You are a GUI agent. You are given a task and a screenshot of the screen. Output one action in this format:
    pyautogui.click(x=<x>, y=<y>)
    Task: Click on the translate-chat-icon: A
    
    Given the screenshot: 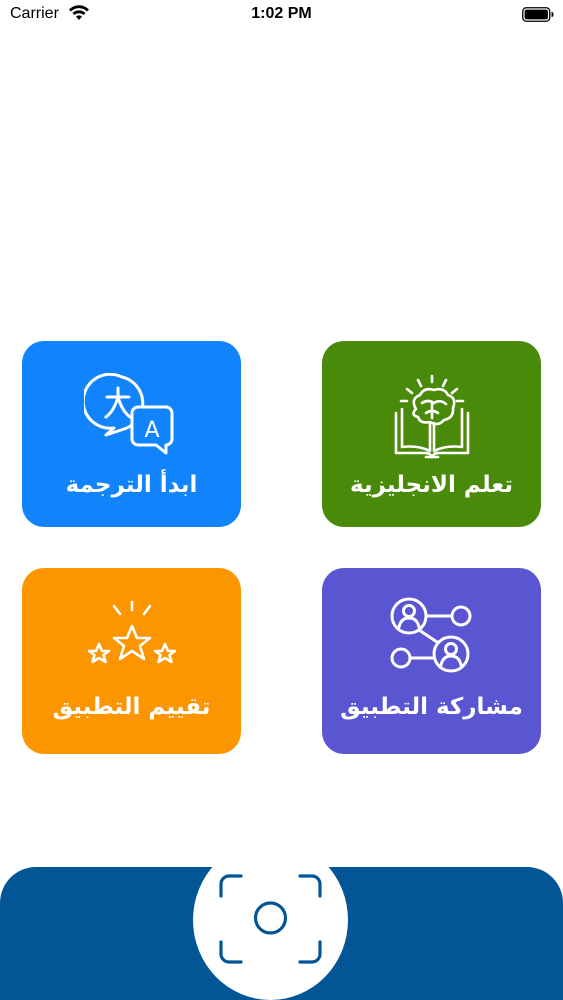 What is the action you would take?
    pyautogui.click(x=128, y=414)
    